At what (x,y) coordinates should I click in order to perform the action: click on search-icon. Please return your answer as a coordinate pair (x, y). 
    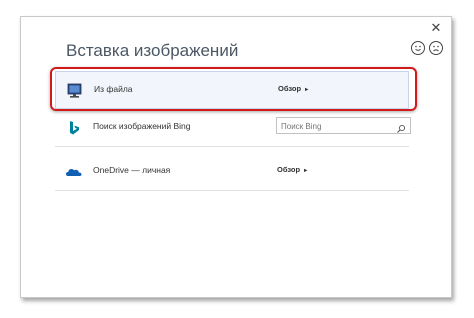
    Looking at the image, I should click on (401, 127).